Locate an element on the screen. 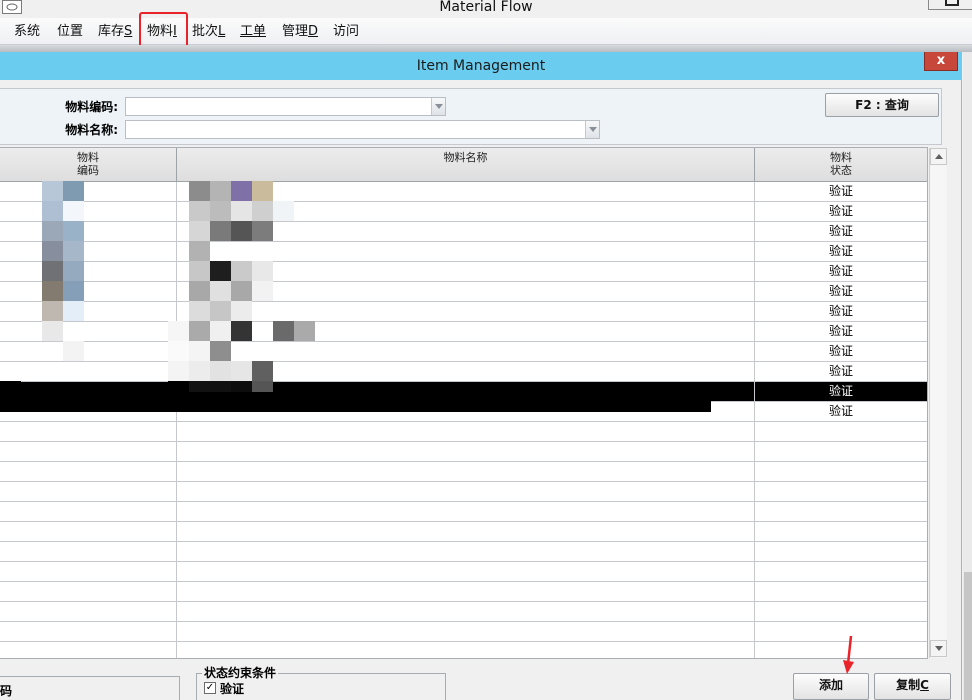  maximize-icon is located at coordinates (952, 3).